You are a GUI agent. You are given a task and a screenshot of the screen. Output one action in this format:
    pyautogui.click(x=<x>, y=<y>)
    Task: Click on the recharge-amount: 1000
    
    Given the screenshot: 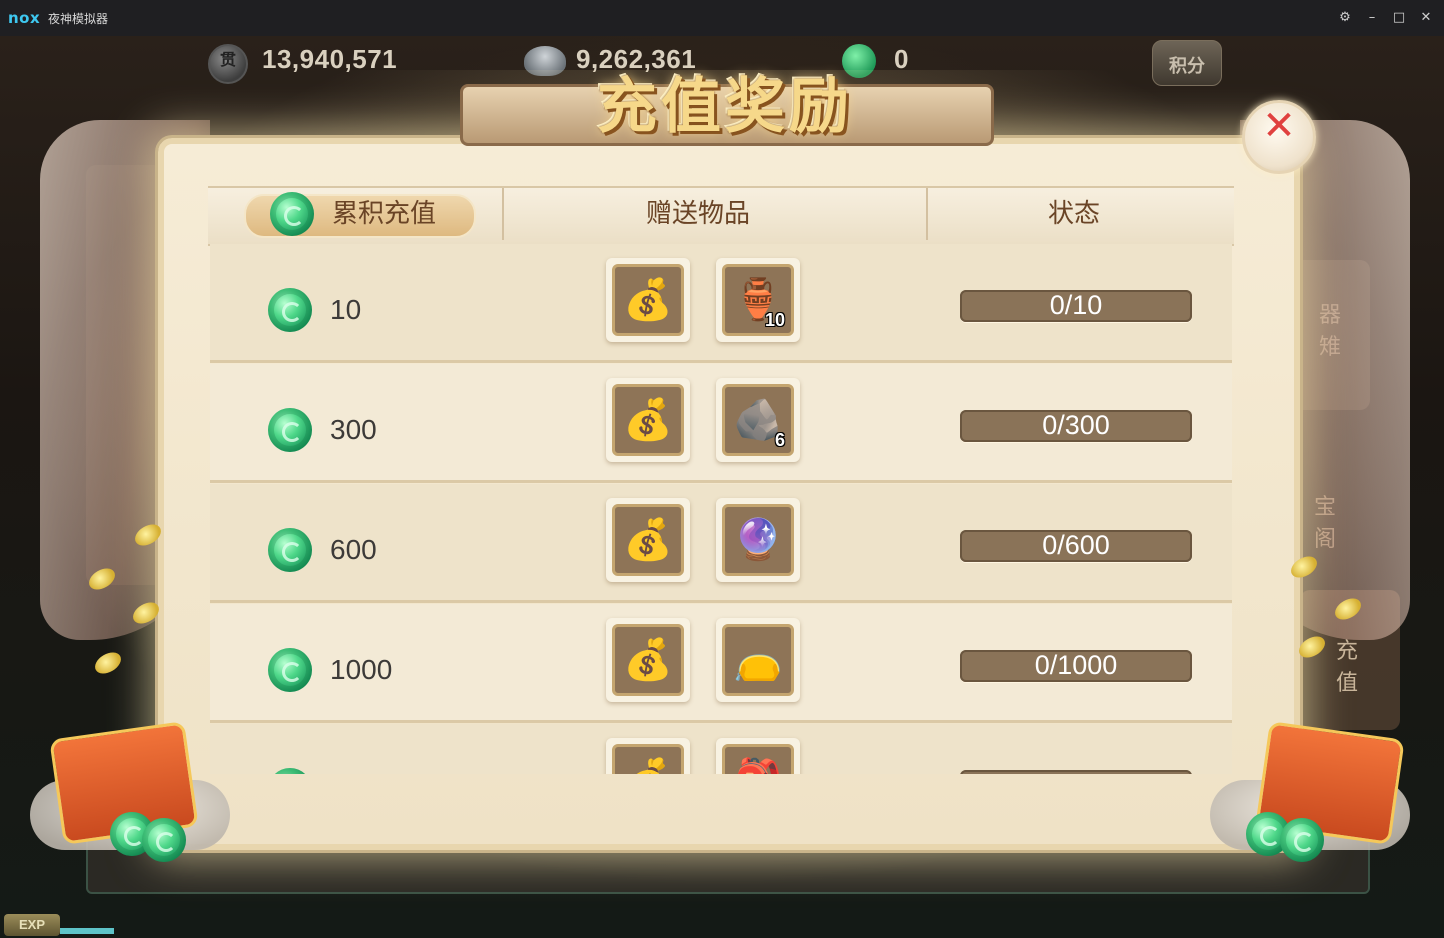 What is the action you would take?
    pyautogui.click(x=361, y=669)
    